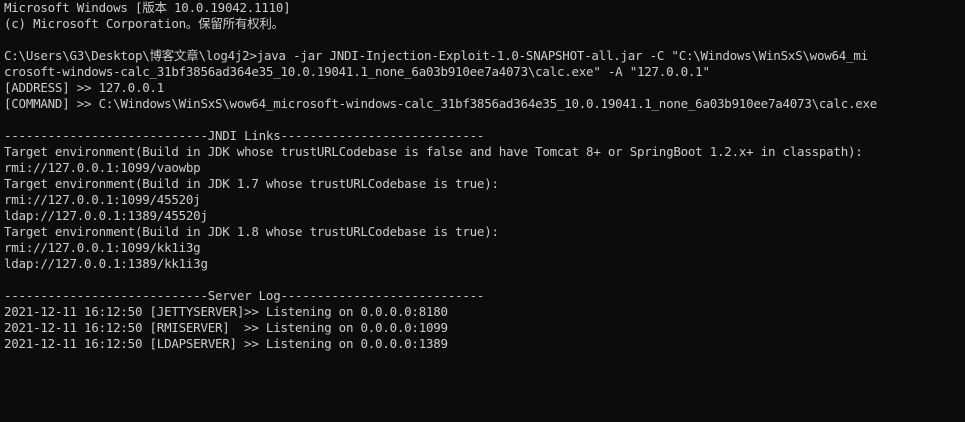 Image resolution: width=965 pixels, height=422 pixels. I want to click on console-line-rmi-link: rmi://127.0.0.1:1099/vaowbp, so click(102, 167).